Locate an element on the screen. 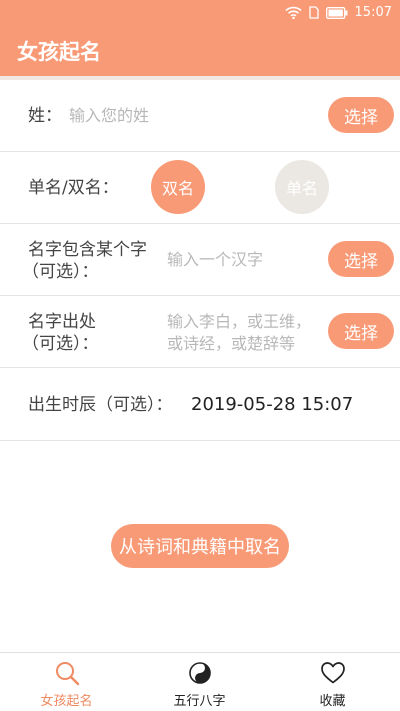 This screenshot has height=711, width=400. surname-select-button: 选择 is located at coordinates (361, 115).